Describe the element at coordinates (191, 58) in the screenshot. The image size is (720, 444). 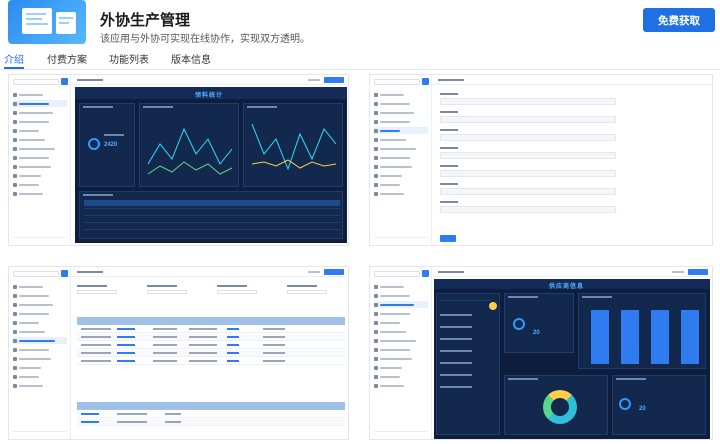
I see `tab-versions: 版本信息` at that location.